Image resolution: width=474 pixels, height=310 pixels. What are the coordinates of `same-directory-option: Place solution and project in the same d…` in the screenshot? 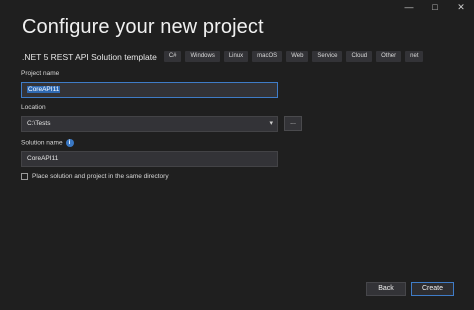 It's located at (95, 176).